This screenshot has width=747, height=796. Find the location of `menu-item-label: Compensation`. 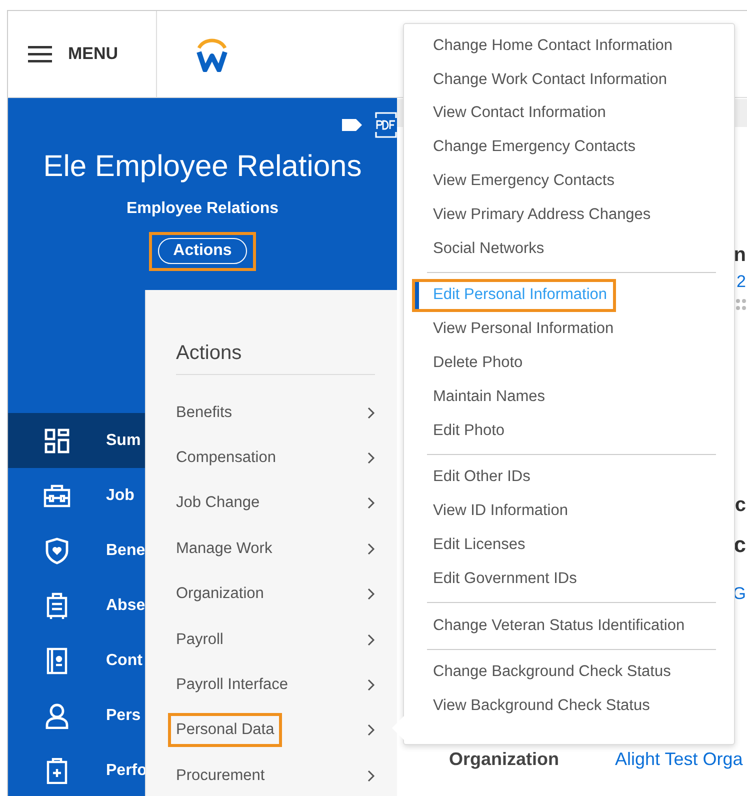

menu-item-label: Compensation is located at coordinates (226, 458).